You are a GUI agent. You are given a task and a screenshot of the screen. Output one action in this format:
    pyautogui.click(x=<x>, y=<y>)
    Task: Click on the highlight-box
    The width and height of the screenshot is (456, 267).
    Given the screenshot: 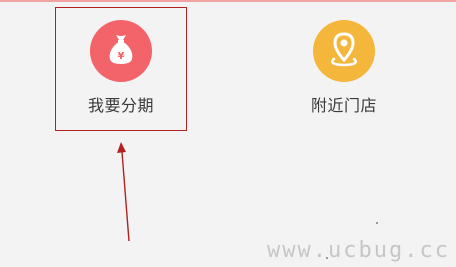 What is the action you would take?
    pyautogui.click(x=121, y=69)
    